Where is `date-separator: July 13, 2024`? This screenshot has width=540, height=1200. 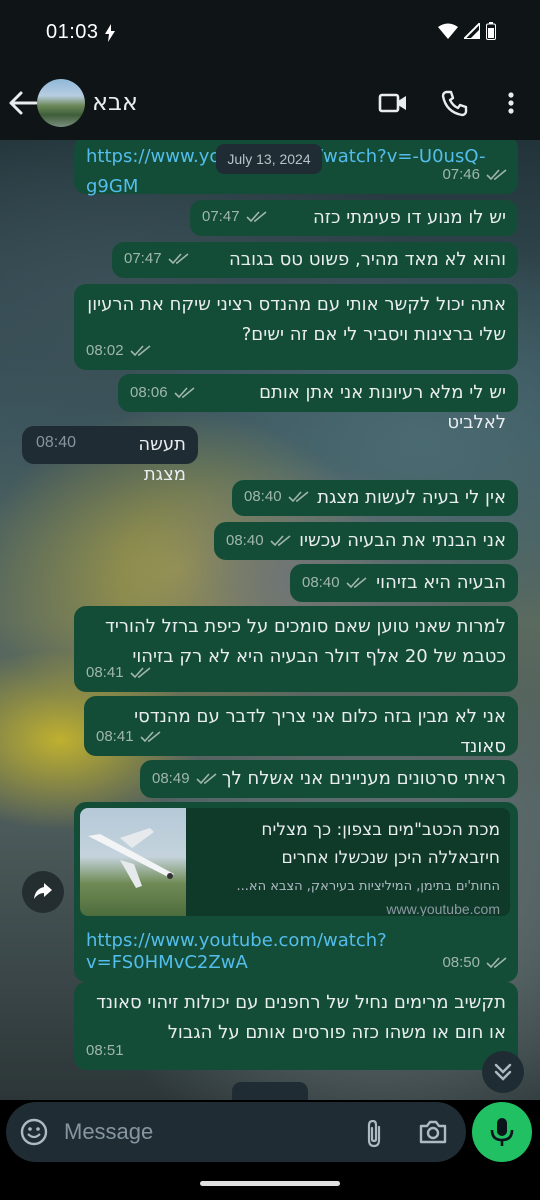
date-separator: July 13, 2024 is located at coordinates (269, 159).